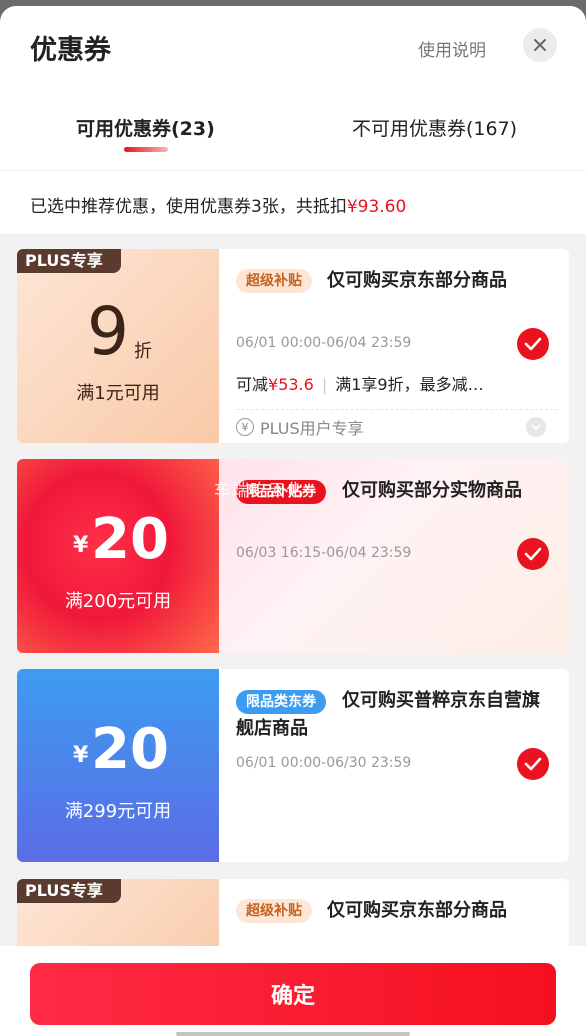 This screenshot has width=586, height=1036. What do you see at coordinates (245, 427) in the screenshot?
I see `yen-icon: ¥` at bounding box center [245, 427].